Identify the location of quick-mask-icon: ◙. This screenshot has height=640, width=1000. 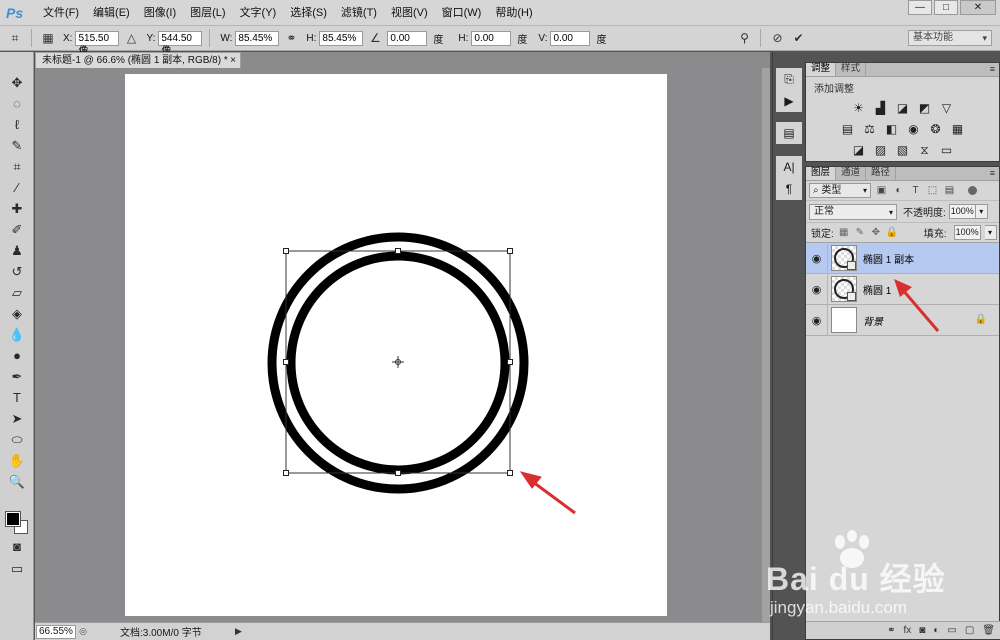
(17, 546).